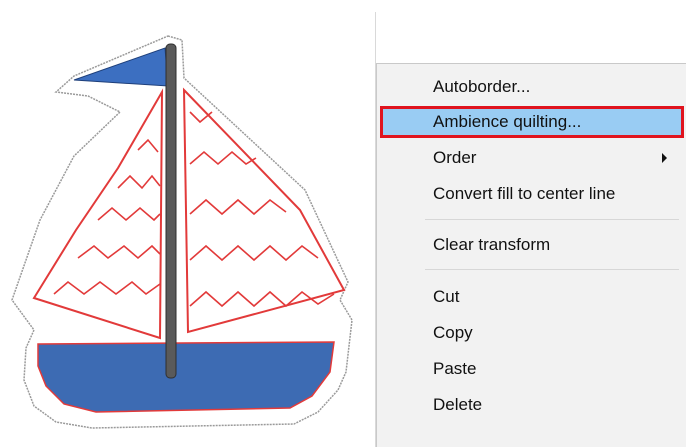 This screenshot has width=686, height=447. Describe the element at coordinates (532, 369) in the screenshot. I see `menu-item-paste: Paste` at that location.